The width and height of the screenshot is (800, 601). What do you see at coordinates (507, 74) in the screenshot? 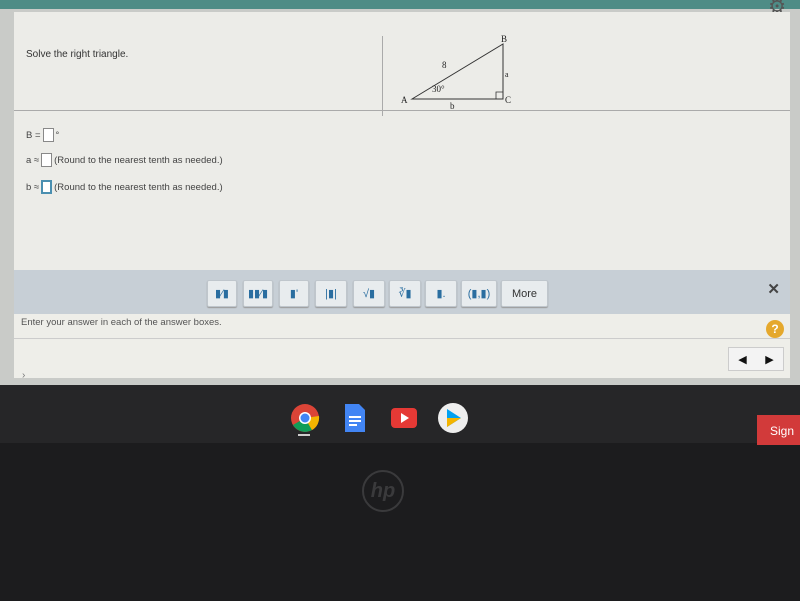
I see `side-a-label: a` at bounding box center [507, 74].